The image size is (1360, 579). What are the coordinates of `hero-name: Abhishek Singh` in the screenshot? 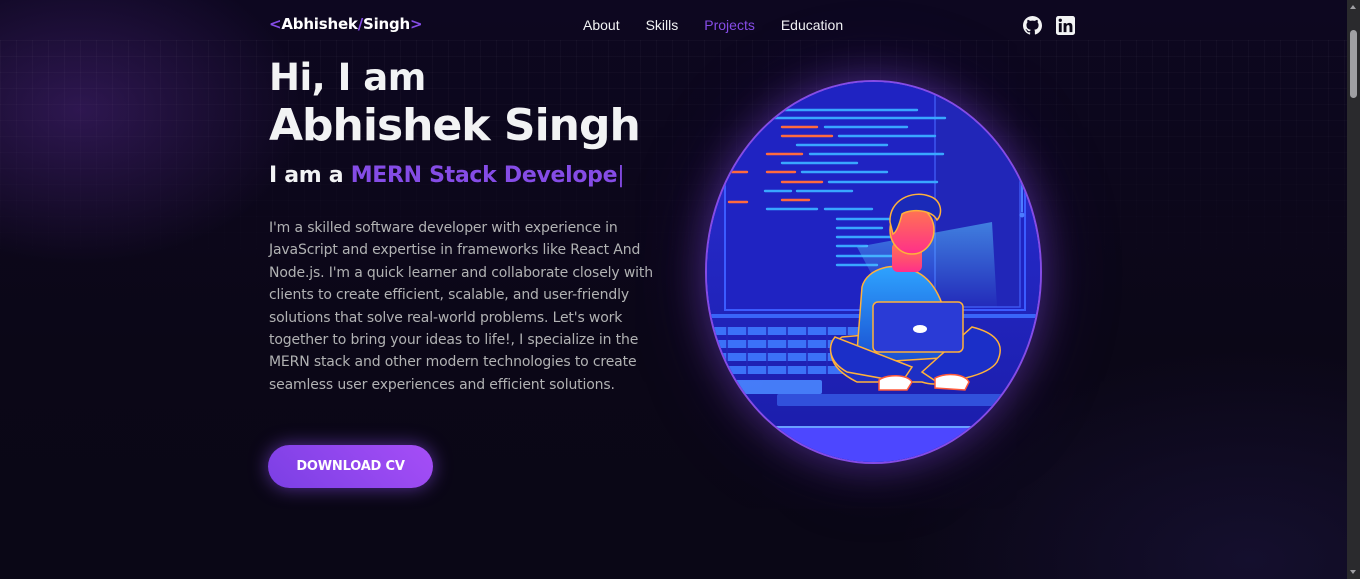 It's located at (455, 125).